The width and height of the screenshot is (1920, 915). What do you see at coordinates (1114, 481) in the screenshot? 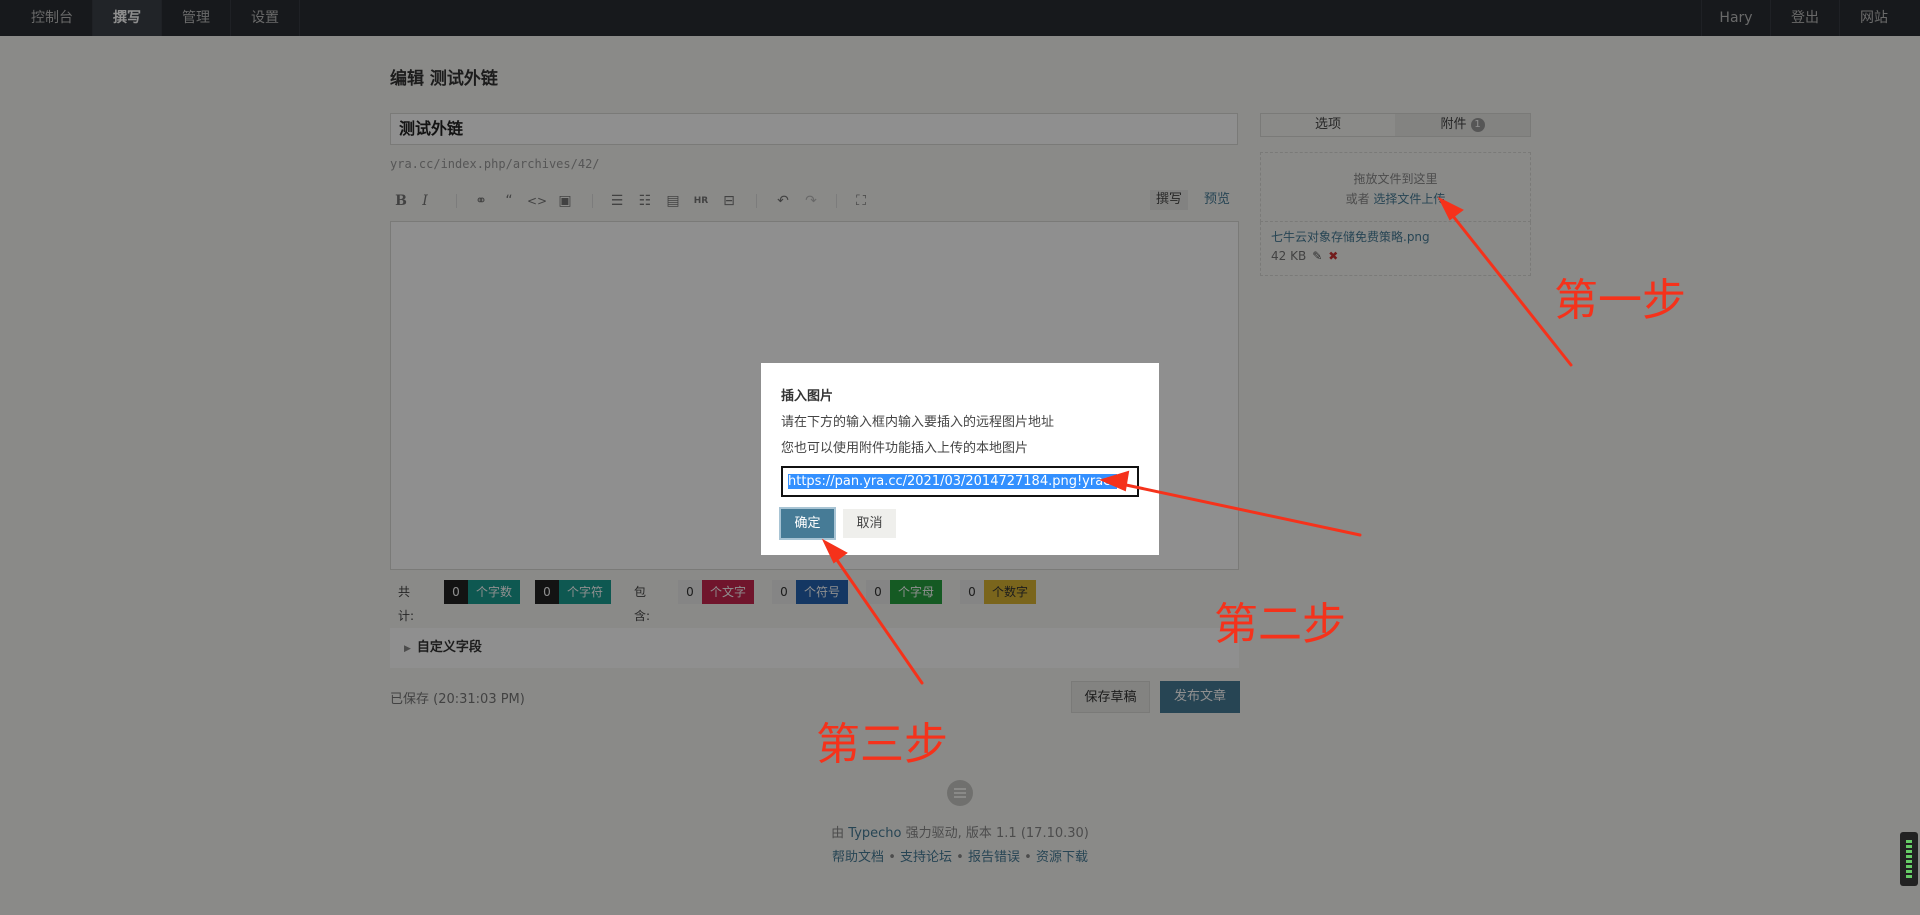
I see `arrow-step2-head` at bounding box center [1114, 481].